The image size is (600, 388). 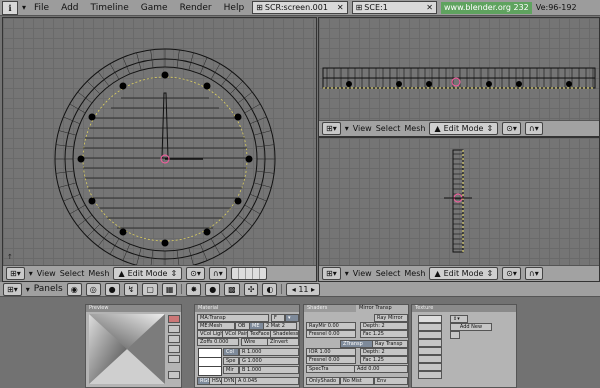 What do you see at coordinates (459, 319) in the screenshot?
I see `texture-browse-button: ⇕▾` at bounding box center [459, 319].